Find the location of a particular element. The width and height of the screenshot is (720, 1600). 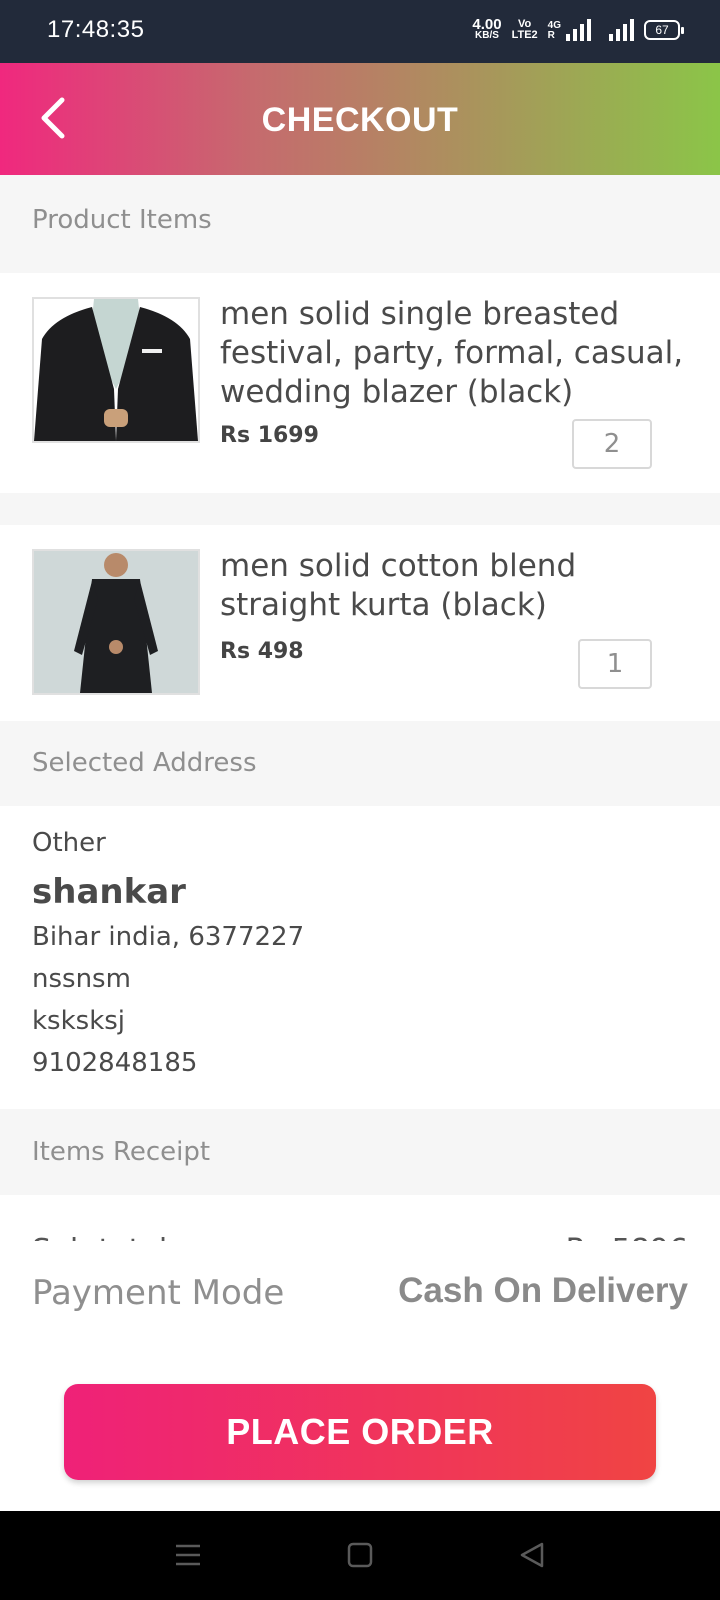

product-items-title: Product Items is located at coordinates (122, 220).